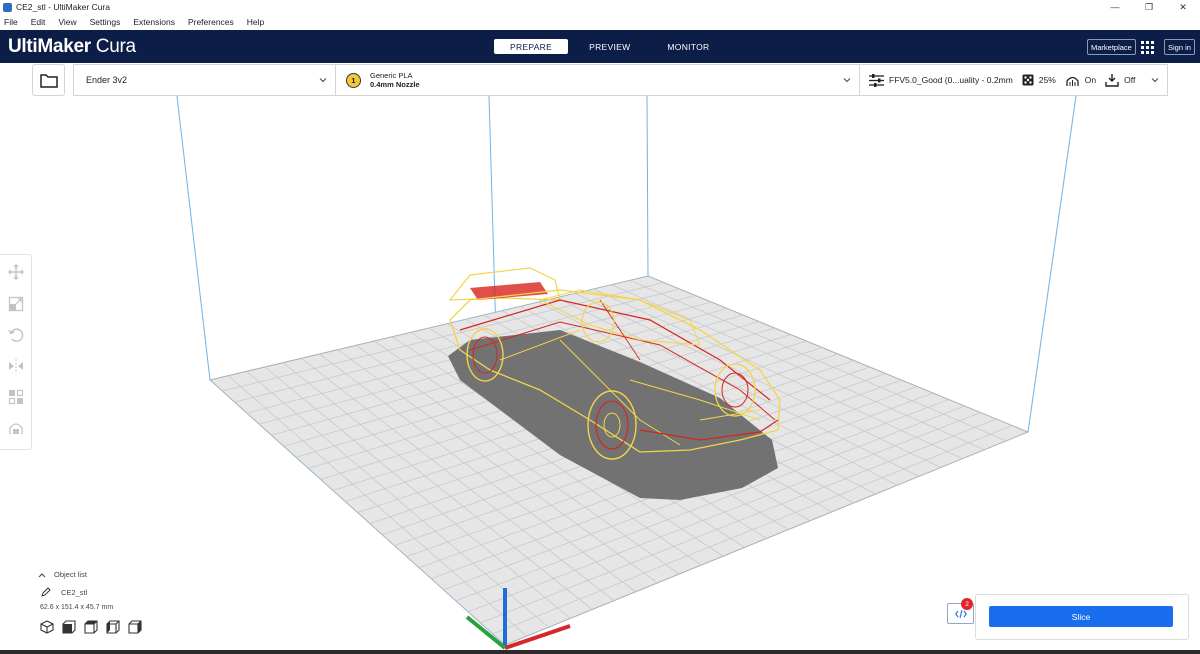 The height and width of the screenshot is (654, 1200). What do you see at coordinates (91, 627) in the screenshot?
I see `top-view-icon` at bounding box center [91, 627].